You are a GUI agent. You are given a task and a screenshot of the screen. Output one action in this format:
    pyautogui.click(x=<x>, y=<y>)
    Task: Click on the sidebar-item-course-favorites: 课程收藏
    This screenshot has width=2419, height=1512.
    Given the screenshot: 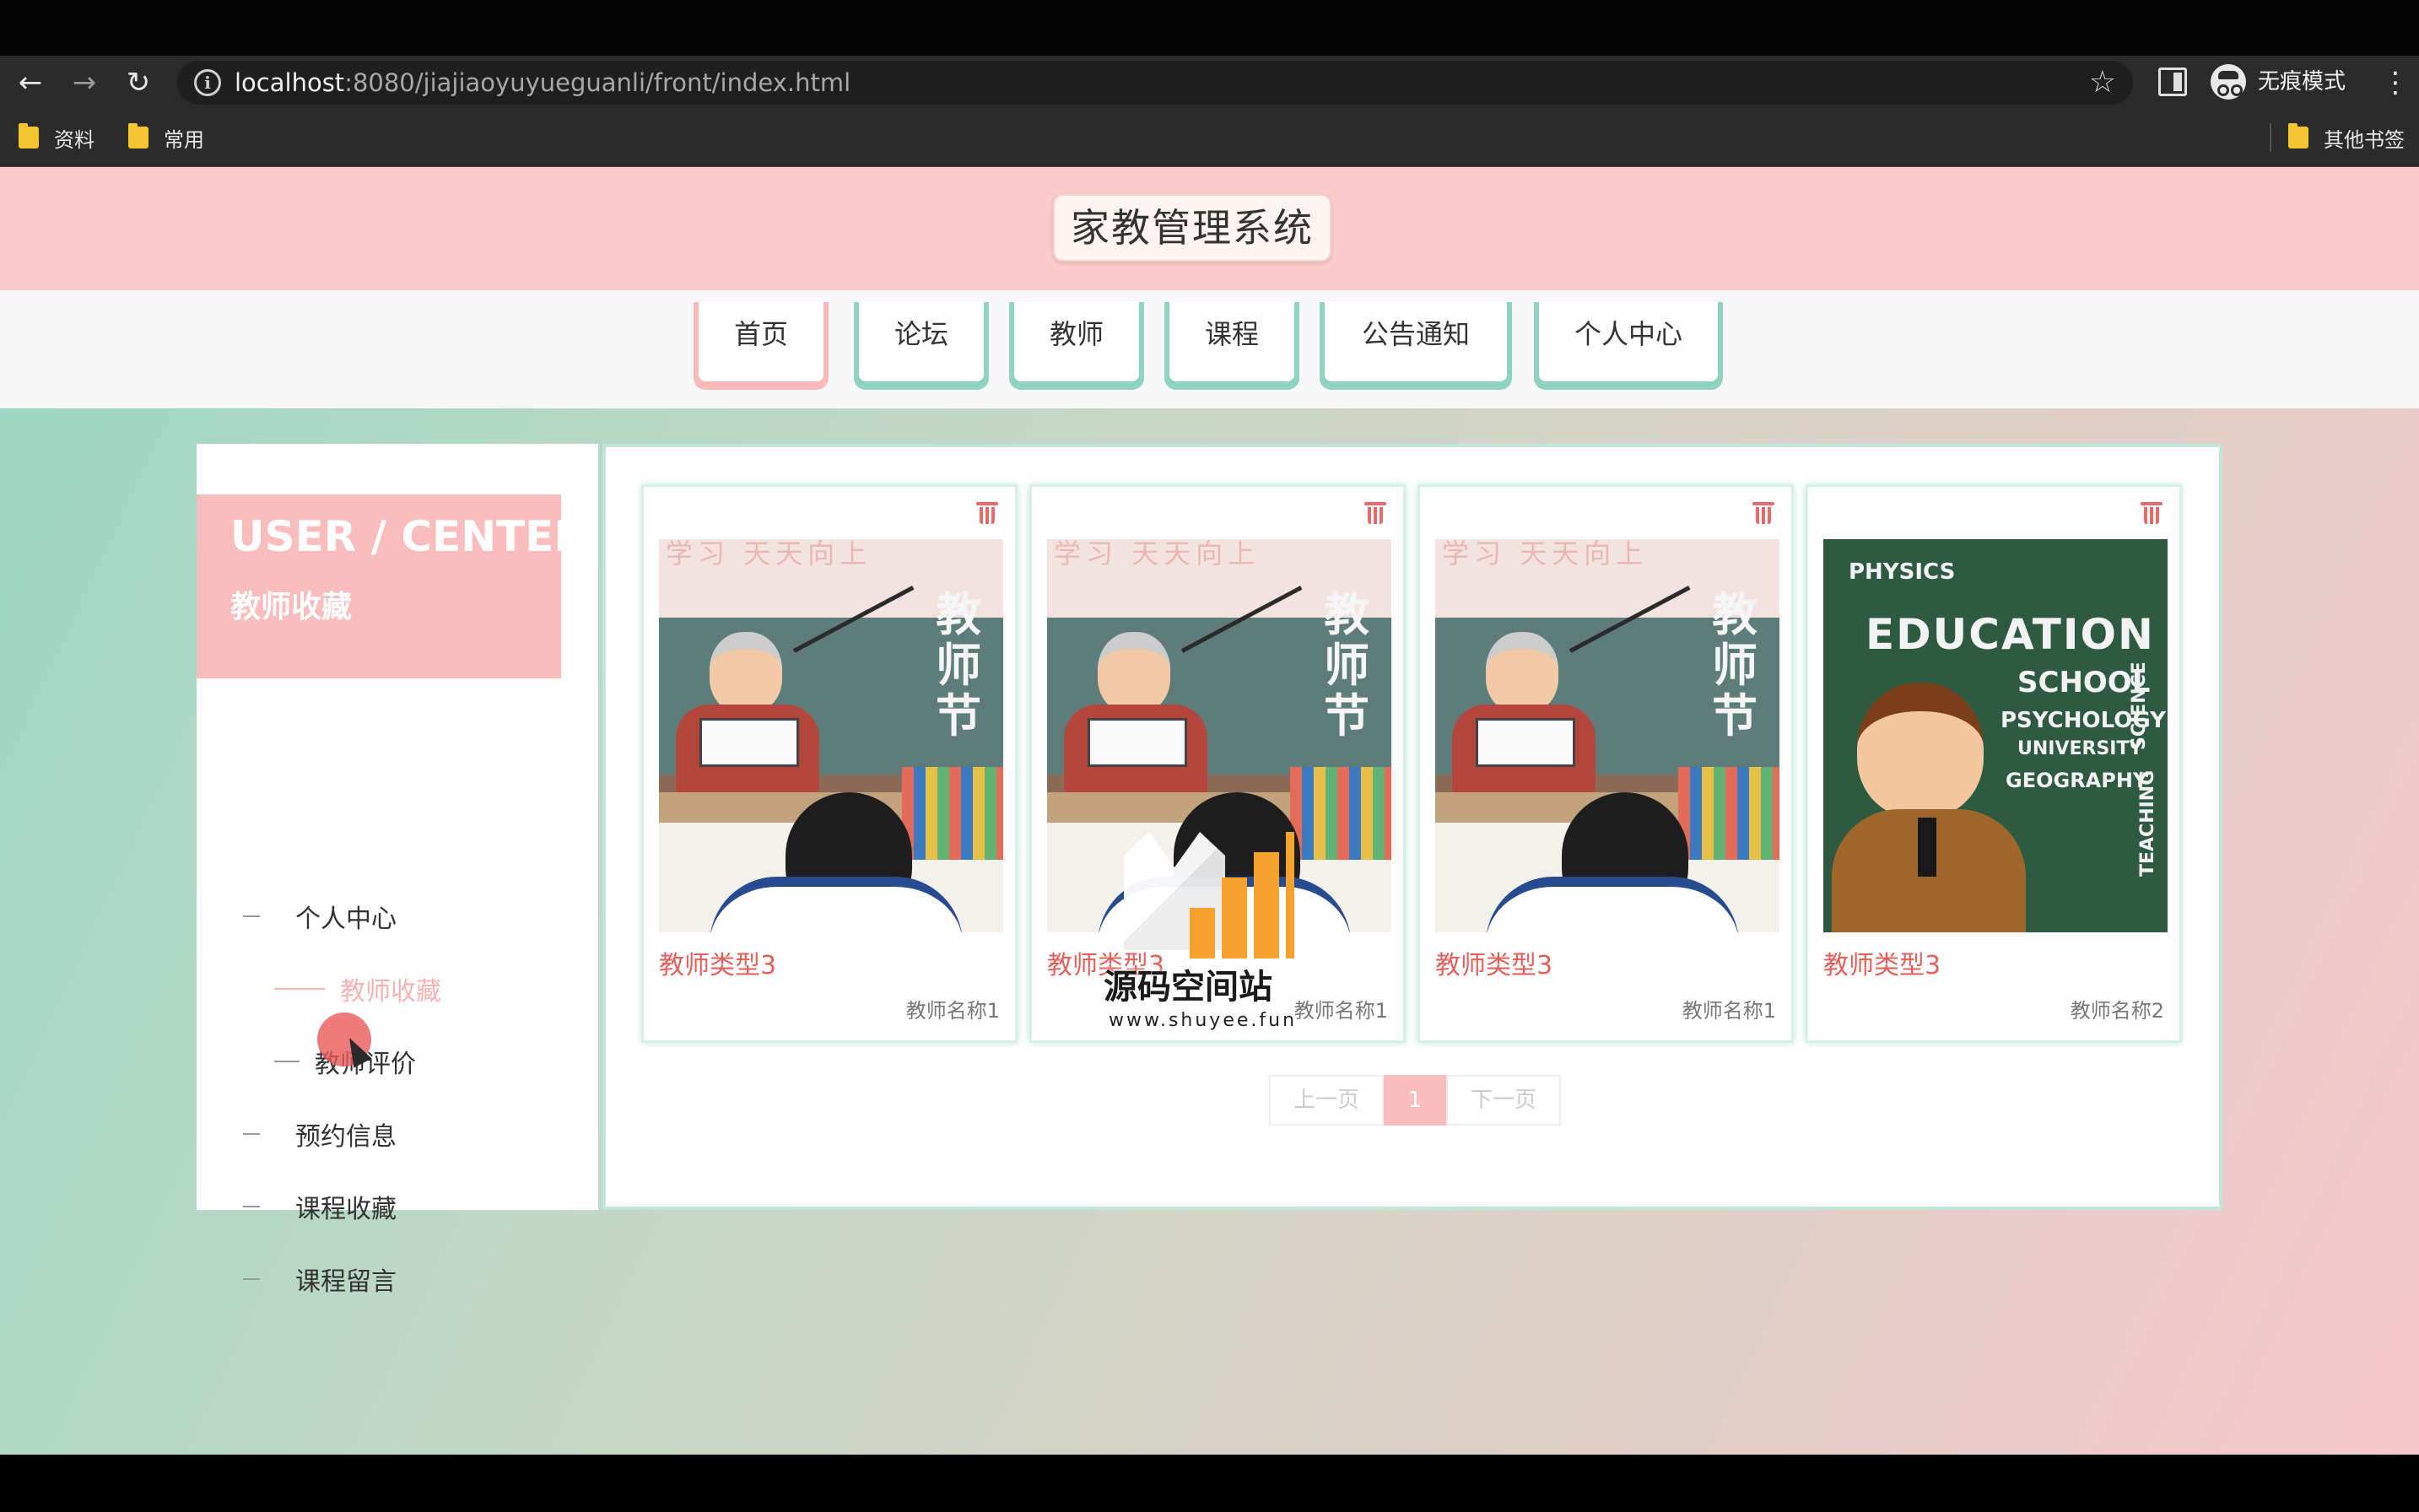 What is the action you would take?
    pyautogui.click(x=297, y=1206)
    